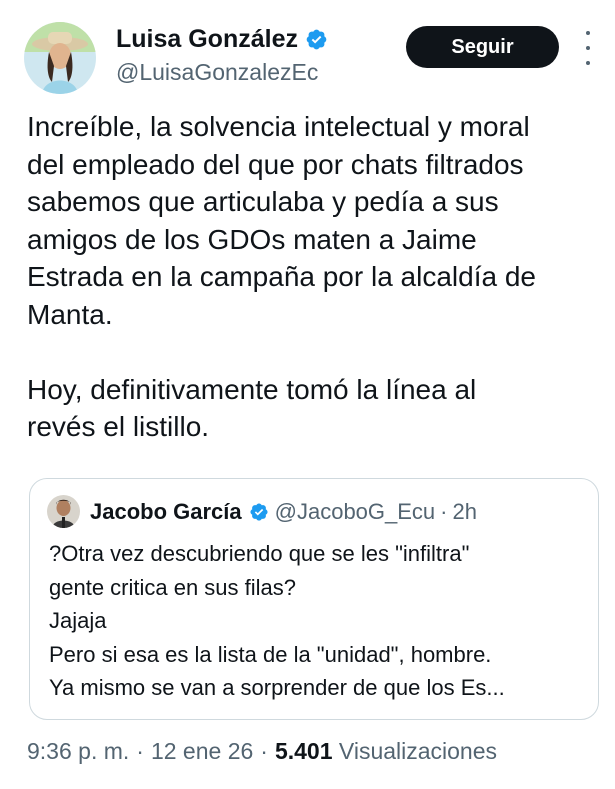 This screenshot has height=789, width=615. I want to click on views-label: Visualizaciones, so click(418, 751).